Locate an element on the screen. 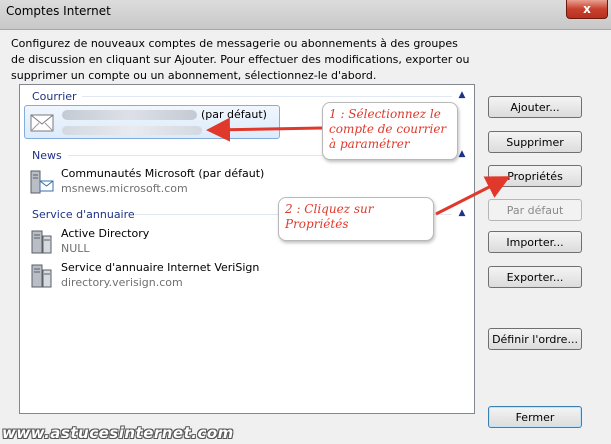 The image size is (611, 444). window-title: Comptes Internet is located at coordinates (58, 11).